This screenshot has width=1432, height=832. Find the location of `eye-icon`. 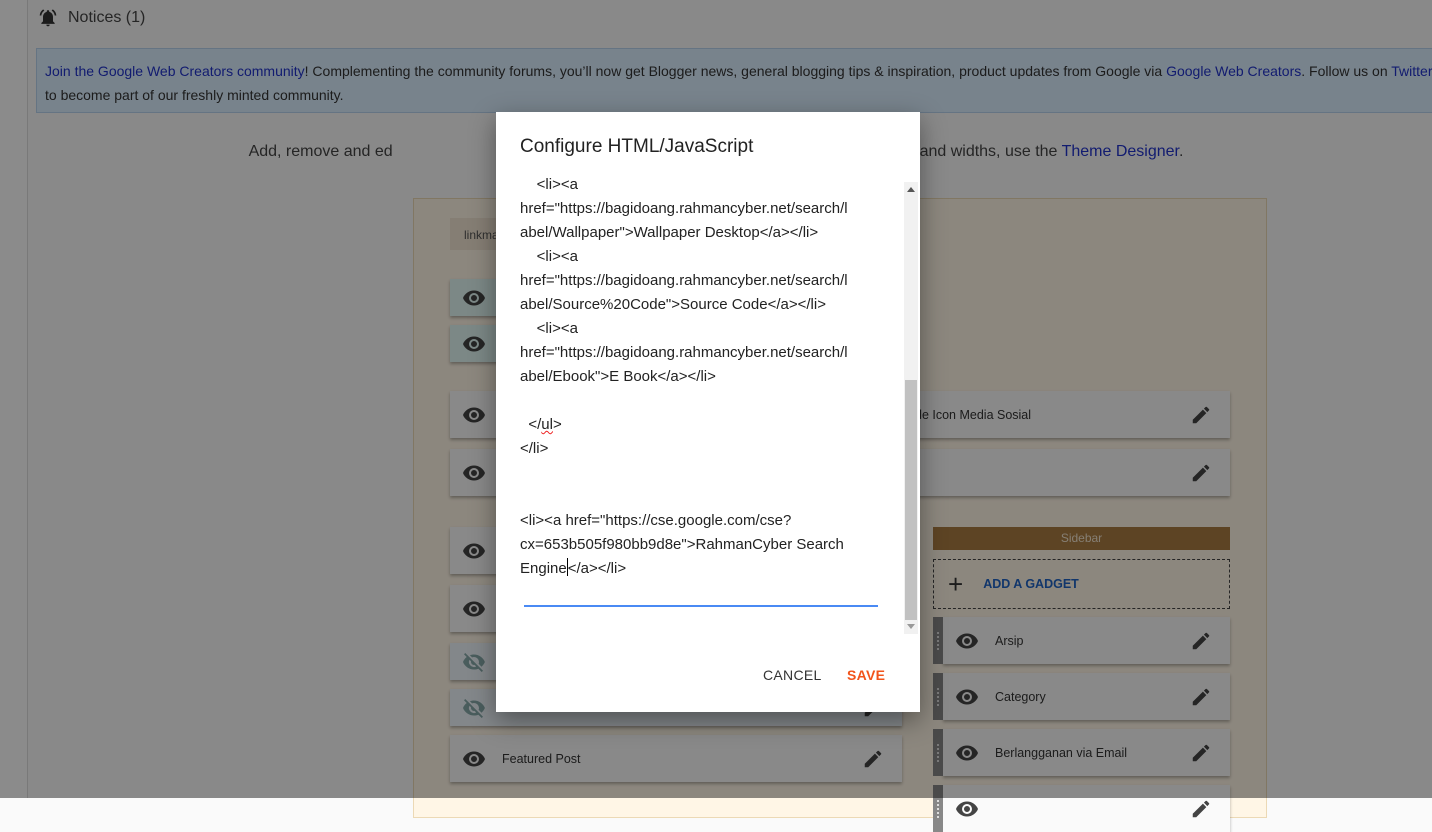

eye-icon is located at coordinates (967, 809).